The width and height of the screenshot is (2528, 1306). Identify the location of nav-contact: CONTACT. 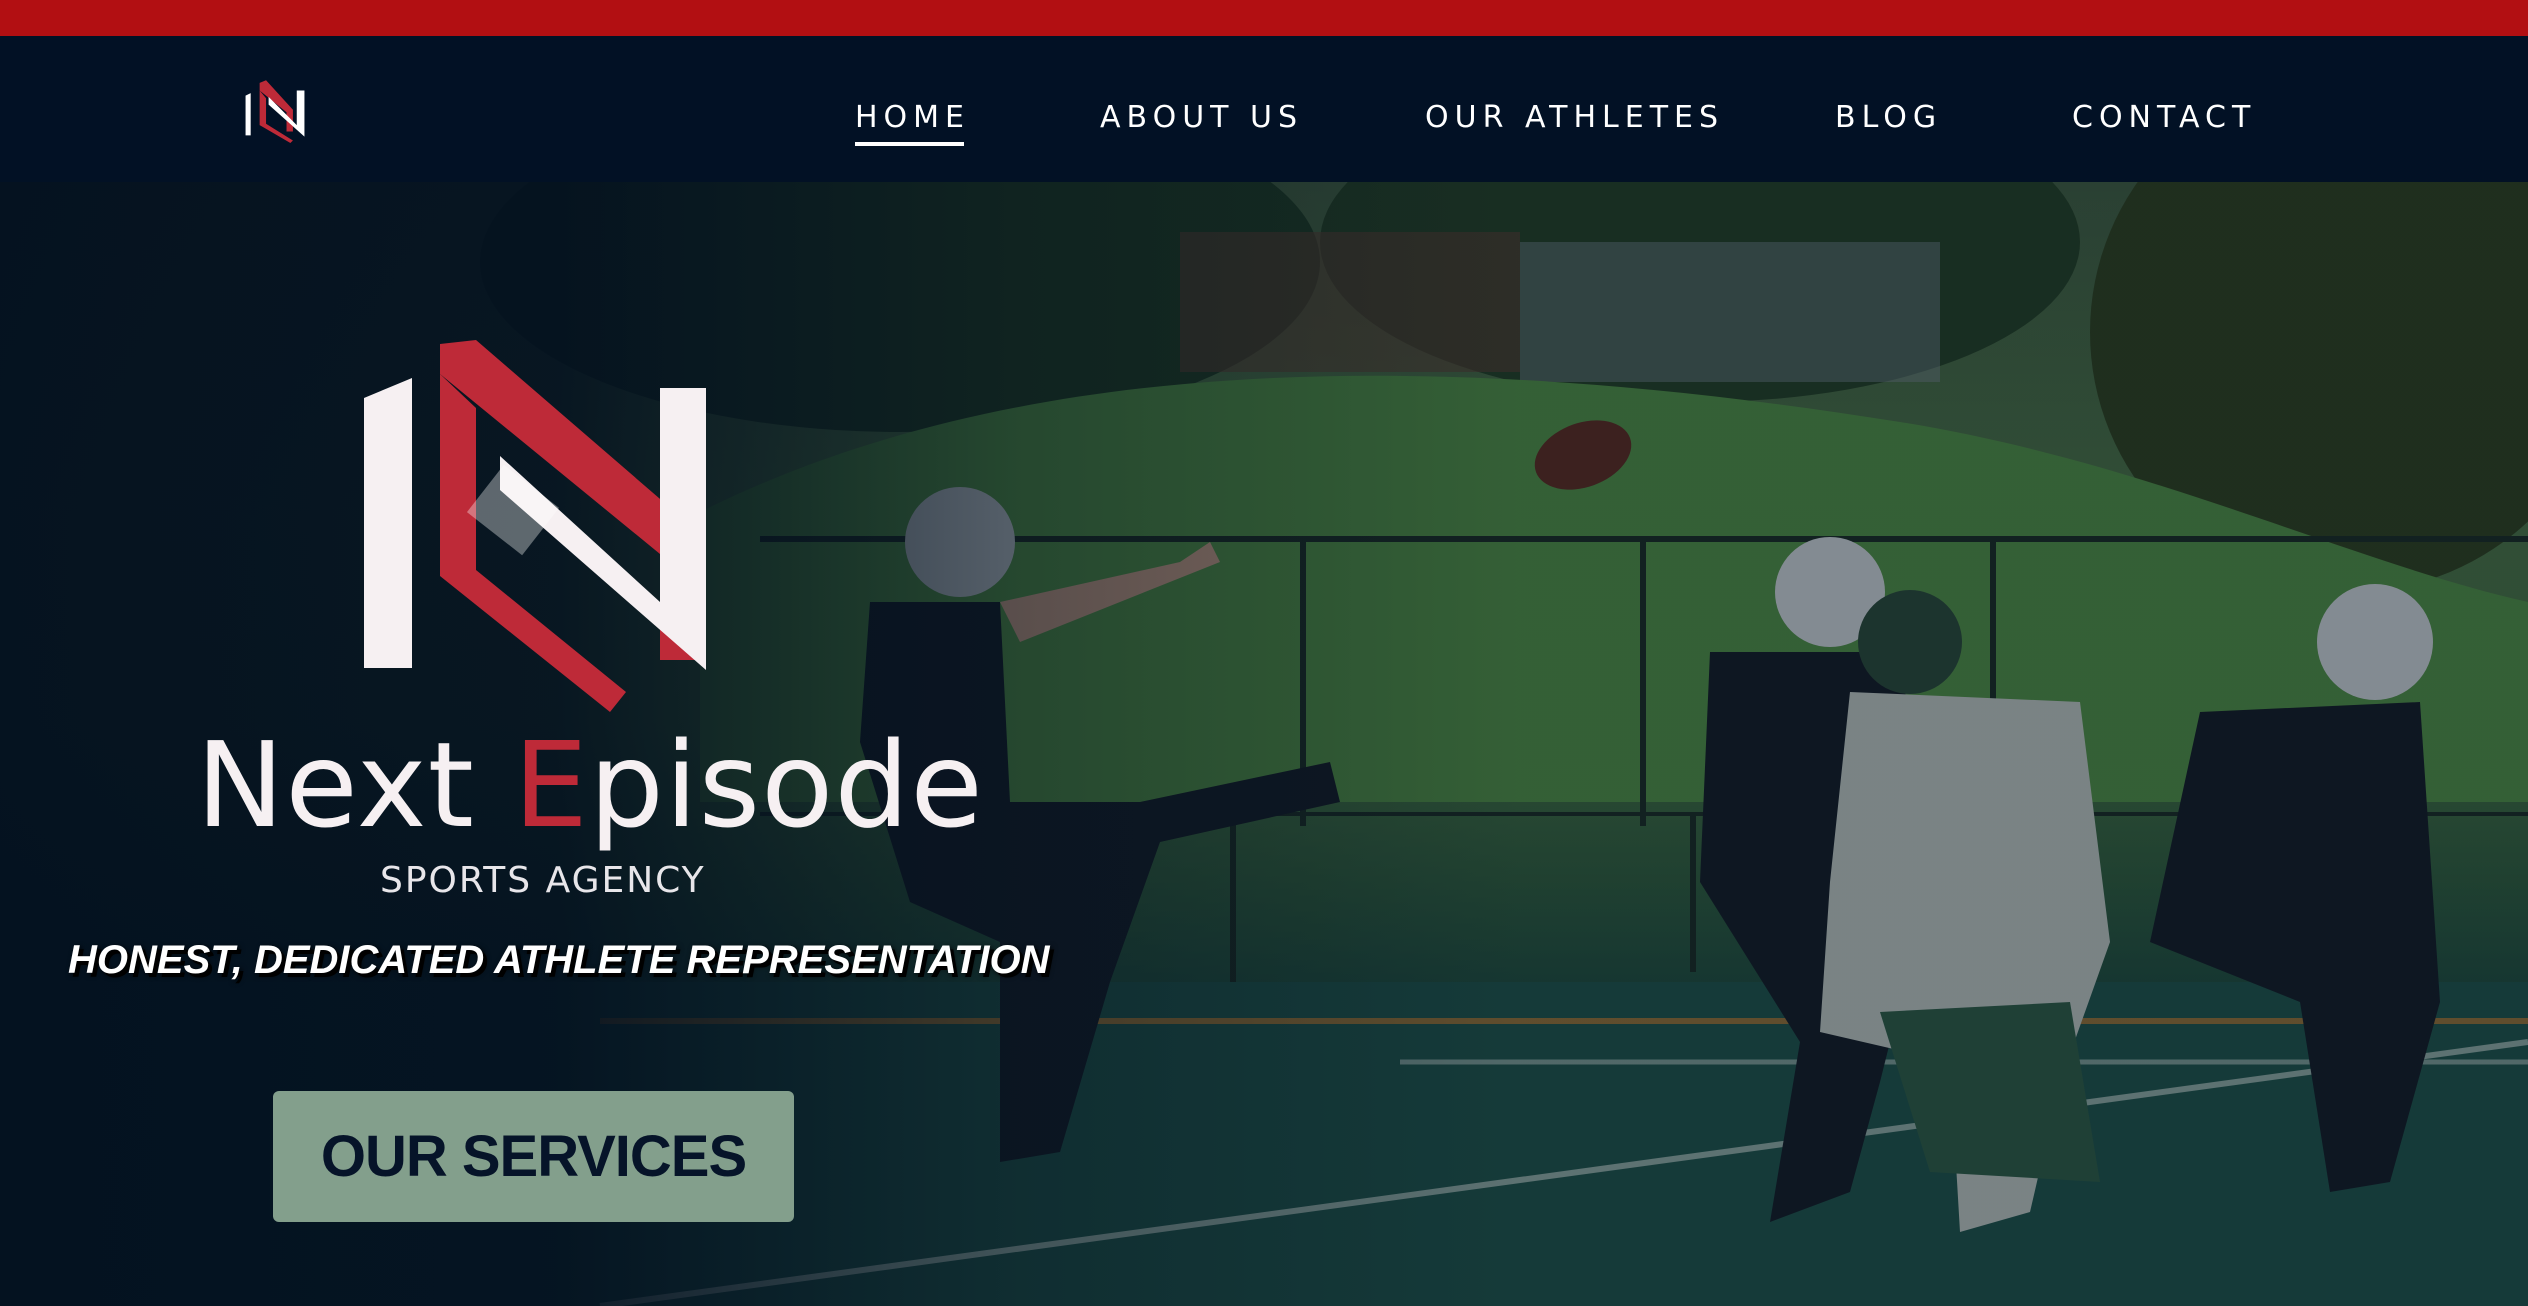
(2164, 118).